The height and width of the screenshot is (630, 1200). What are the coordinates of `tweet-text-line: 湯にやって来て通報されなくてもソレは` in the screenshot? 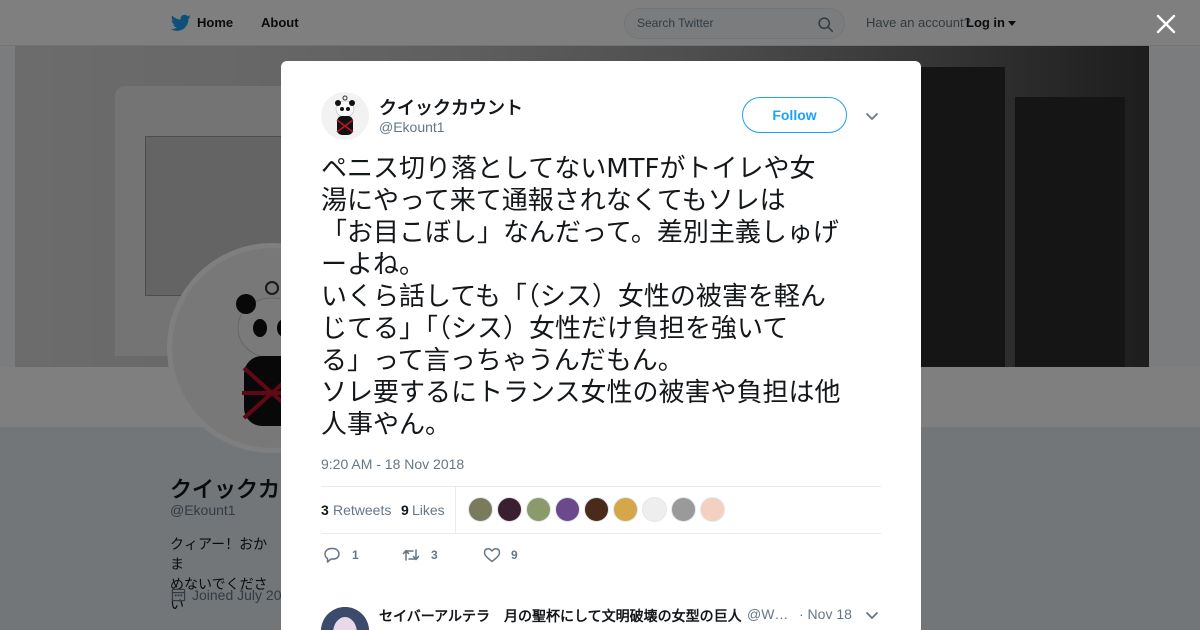 It's located at (553, 201).